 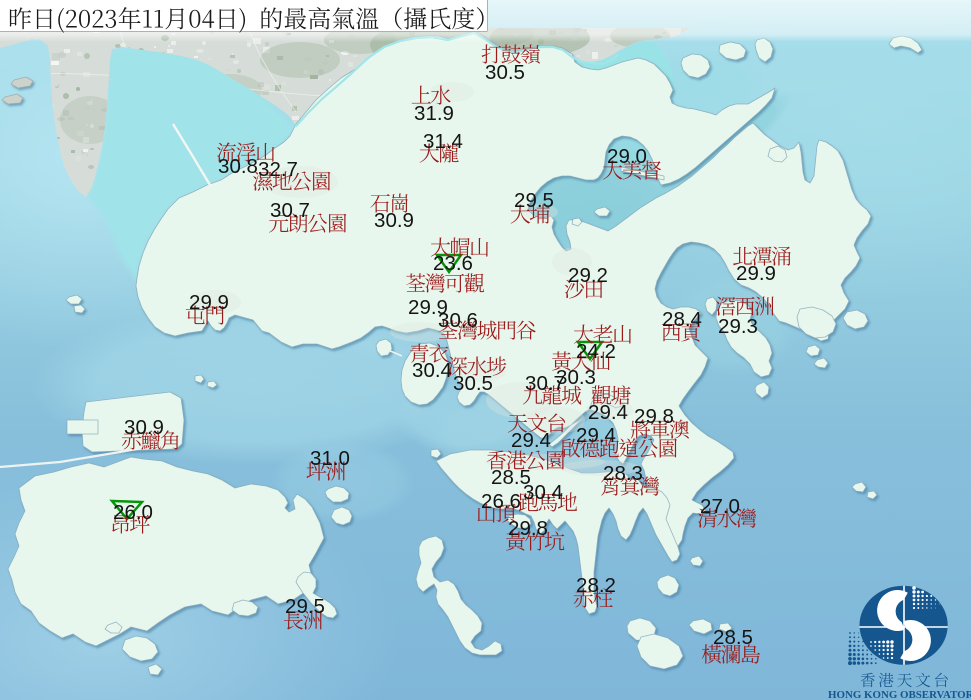 I want to click on svg-text: 26.0, so click(x=133, y=512).